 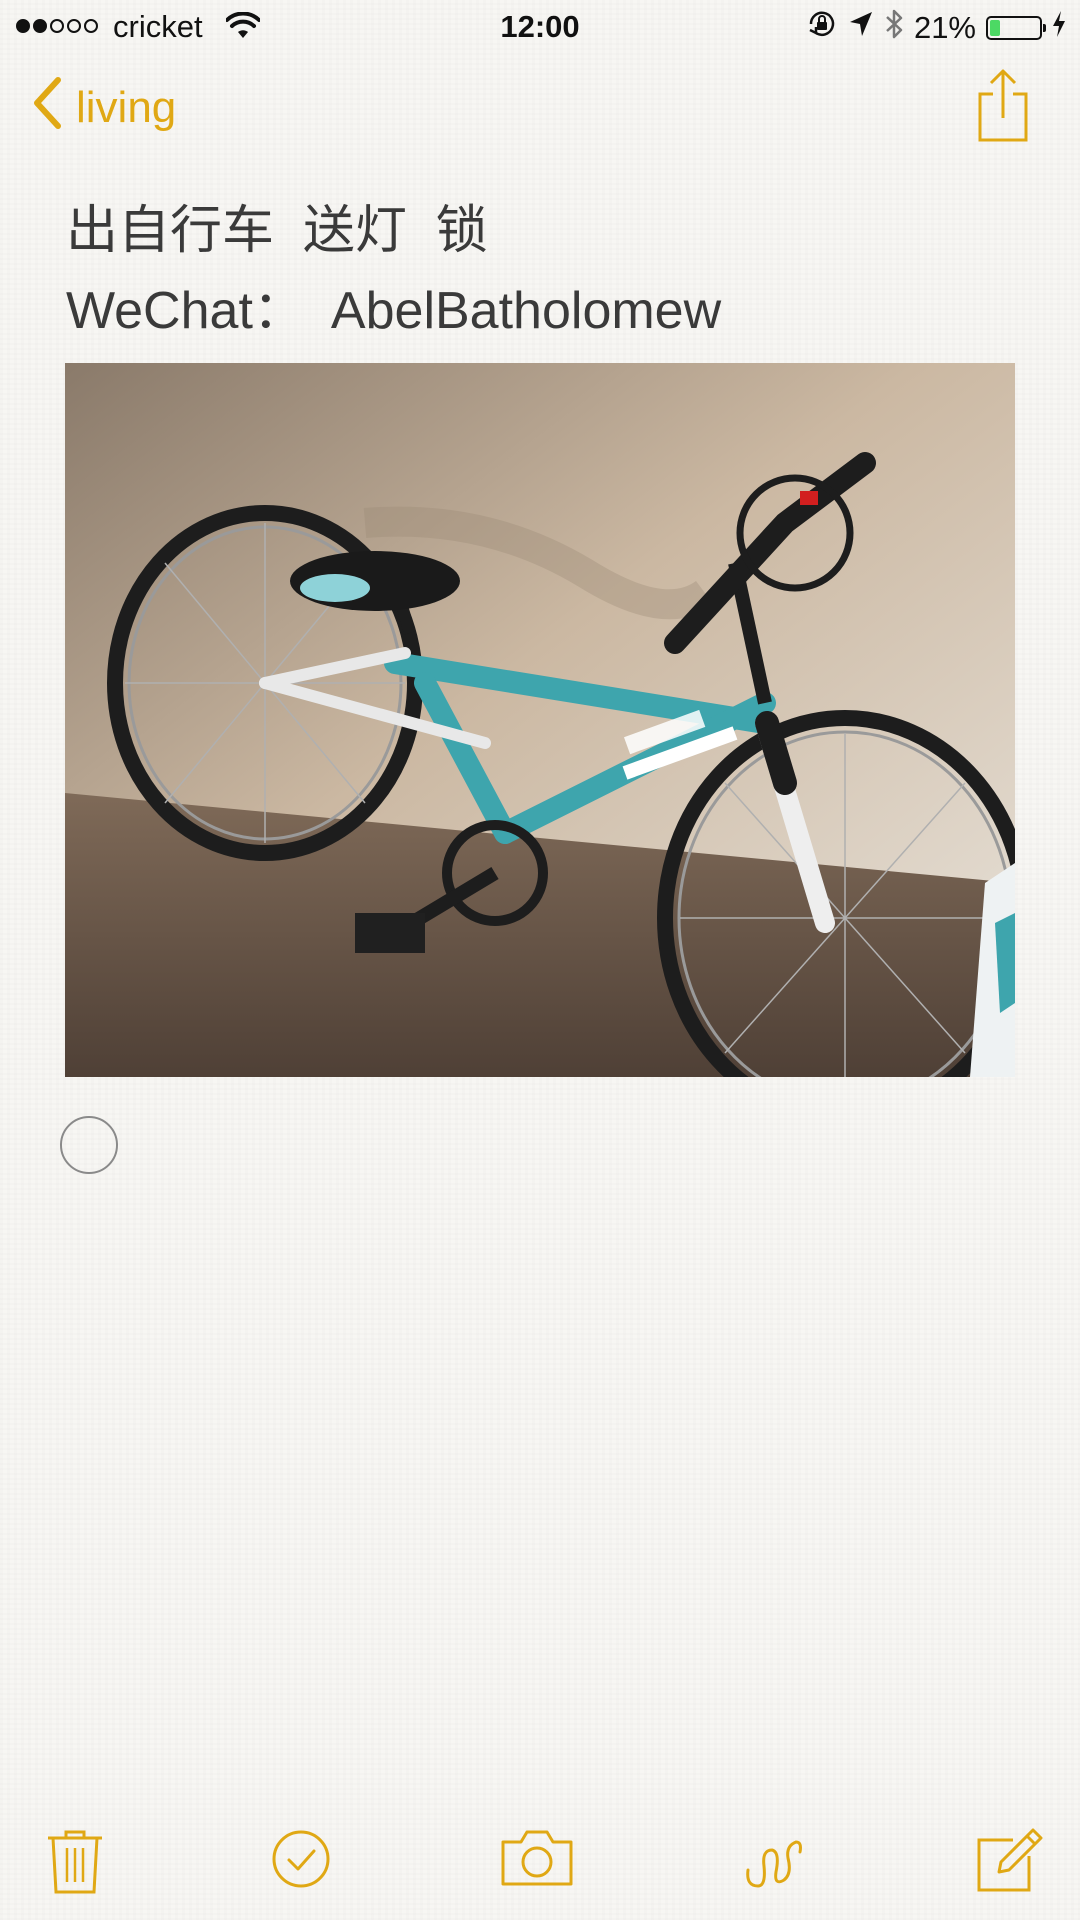 I want to click on back-label: living, so click(x=126, y=107).